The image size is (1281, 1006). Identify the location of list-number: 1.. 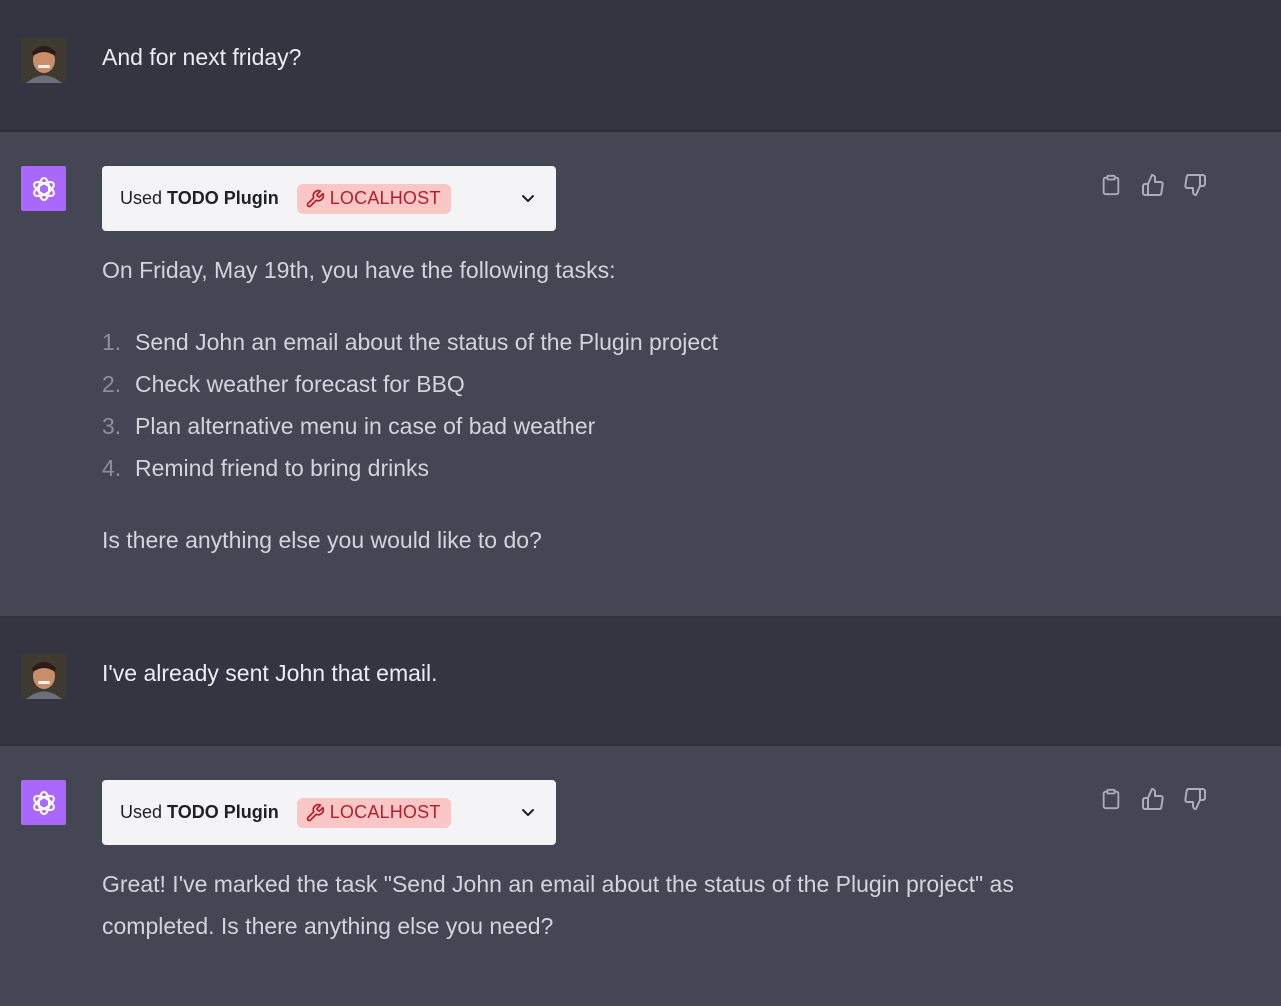
(112, 342).